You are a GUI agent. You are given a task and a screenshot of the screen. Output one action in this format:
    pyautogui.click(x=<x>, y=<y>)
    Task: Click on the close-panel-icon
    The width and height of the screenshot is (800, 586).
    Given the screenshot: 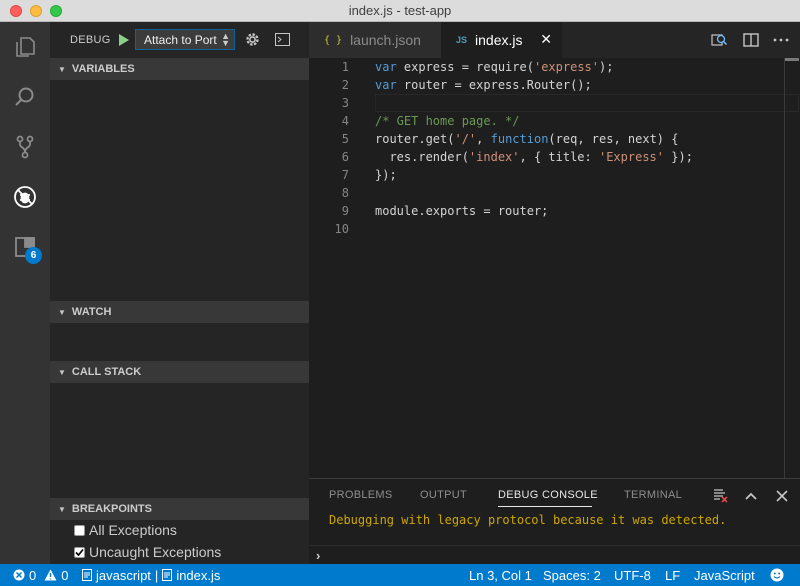 What is the action you would take?
    pyautogui.click(x=782, y=496)
    